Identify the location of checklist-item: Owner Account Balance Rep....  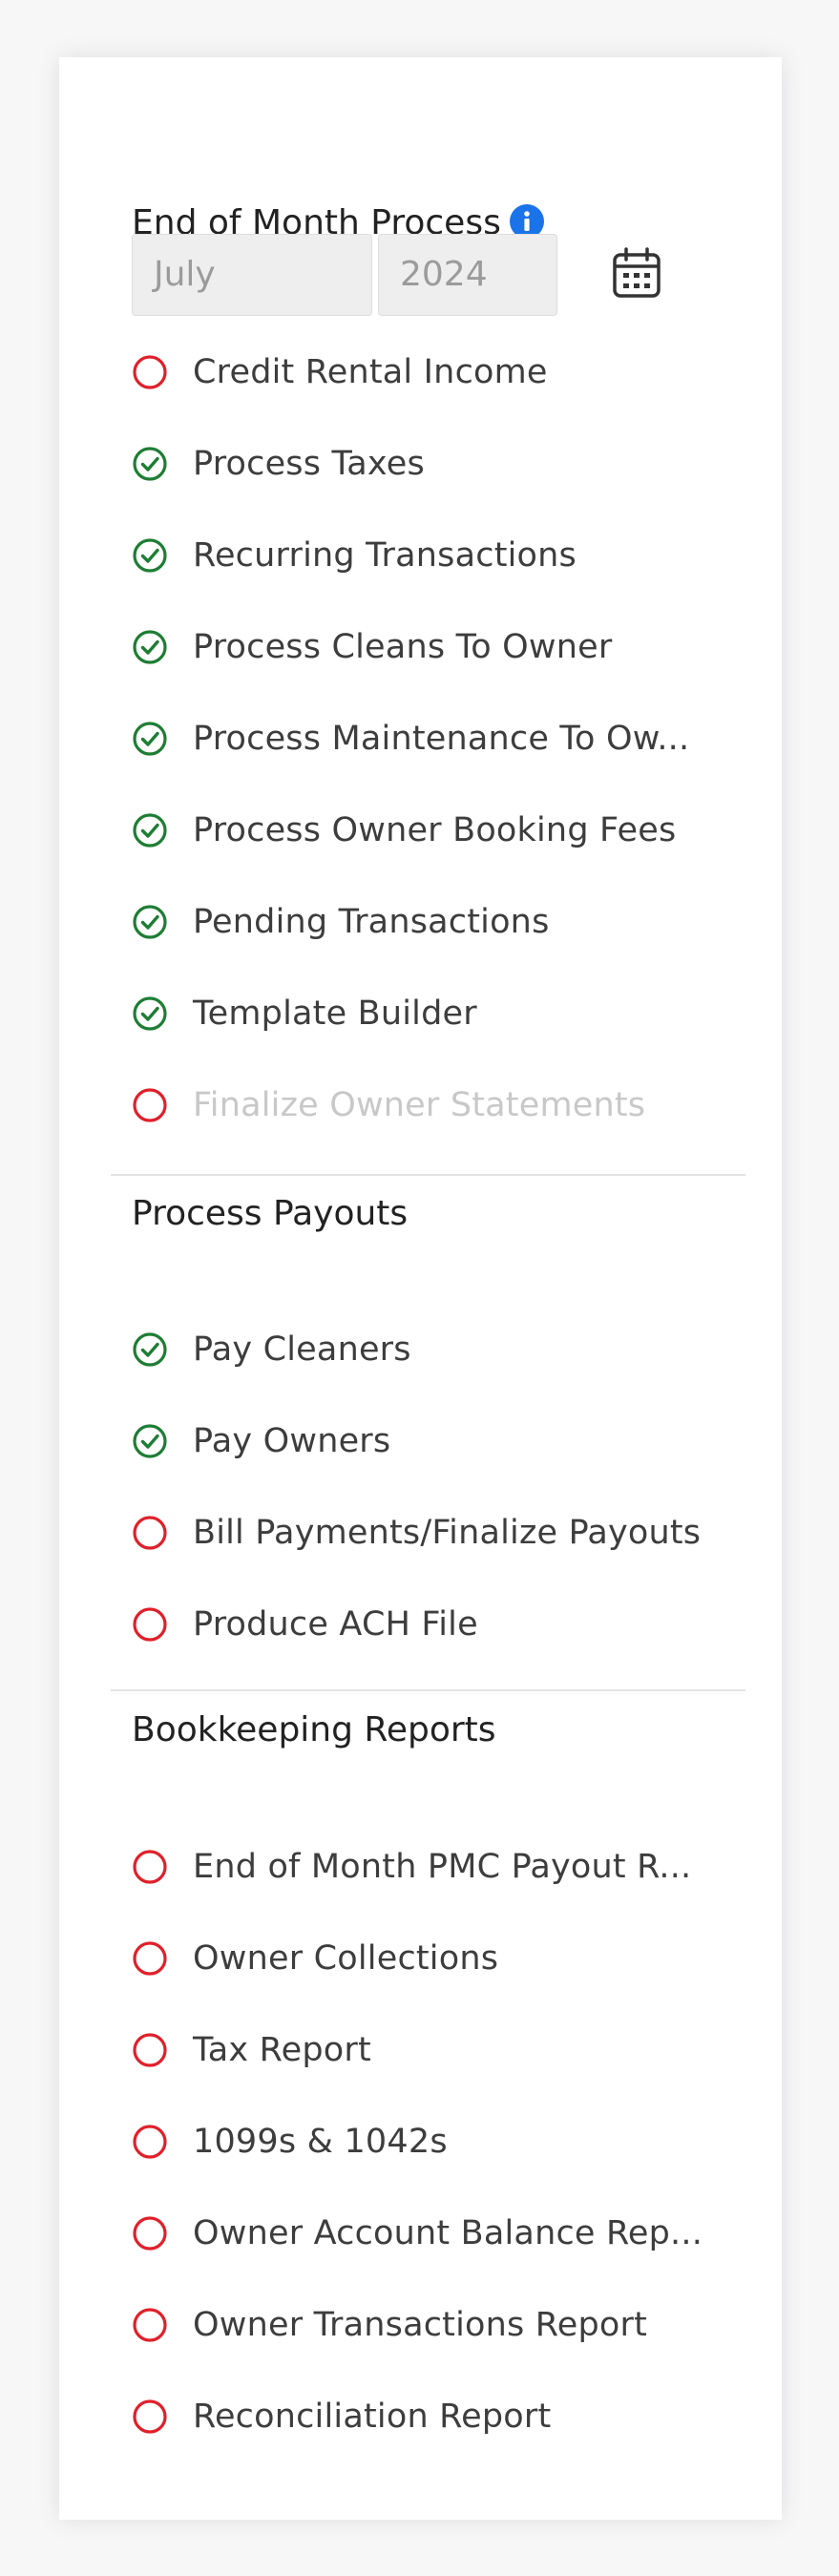
(417, 2233).